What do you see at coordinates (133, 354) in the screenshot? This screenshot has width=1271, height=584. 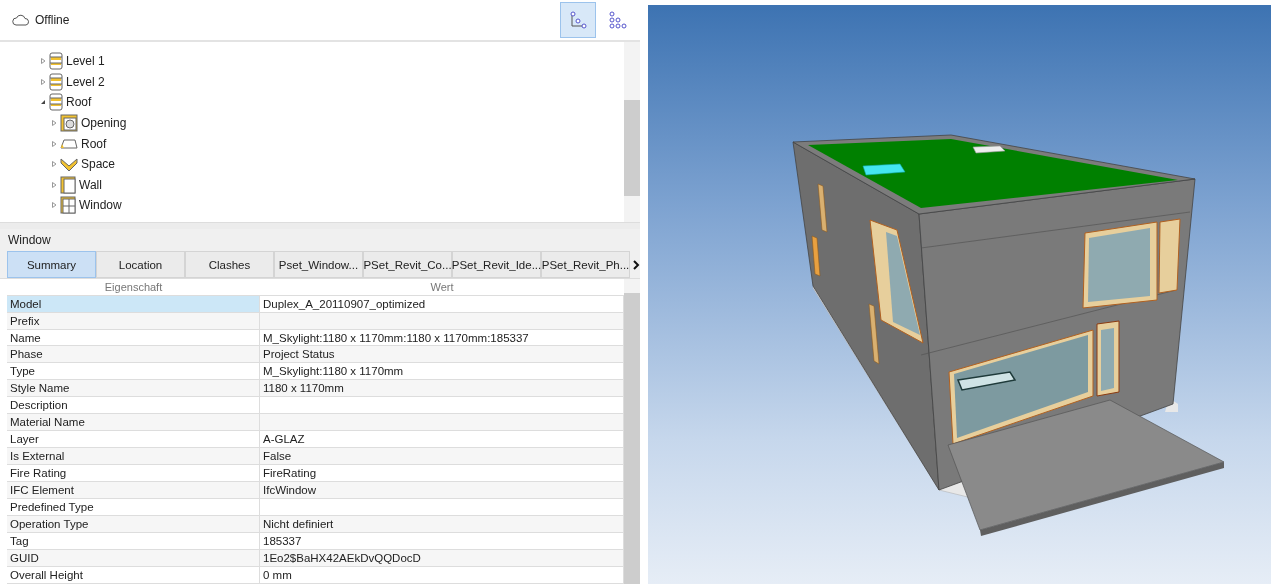 I see `property-name: Phase` at bounding box center [133, 354].